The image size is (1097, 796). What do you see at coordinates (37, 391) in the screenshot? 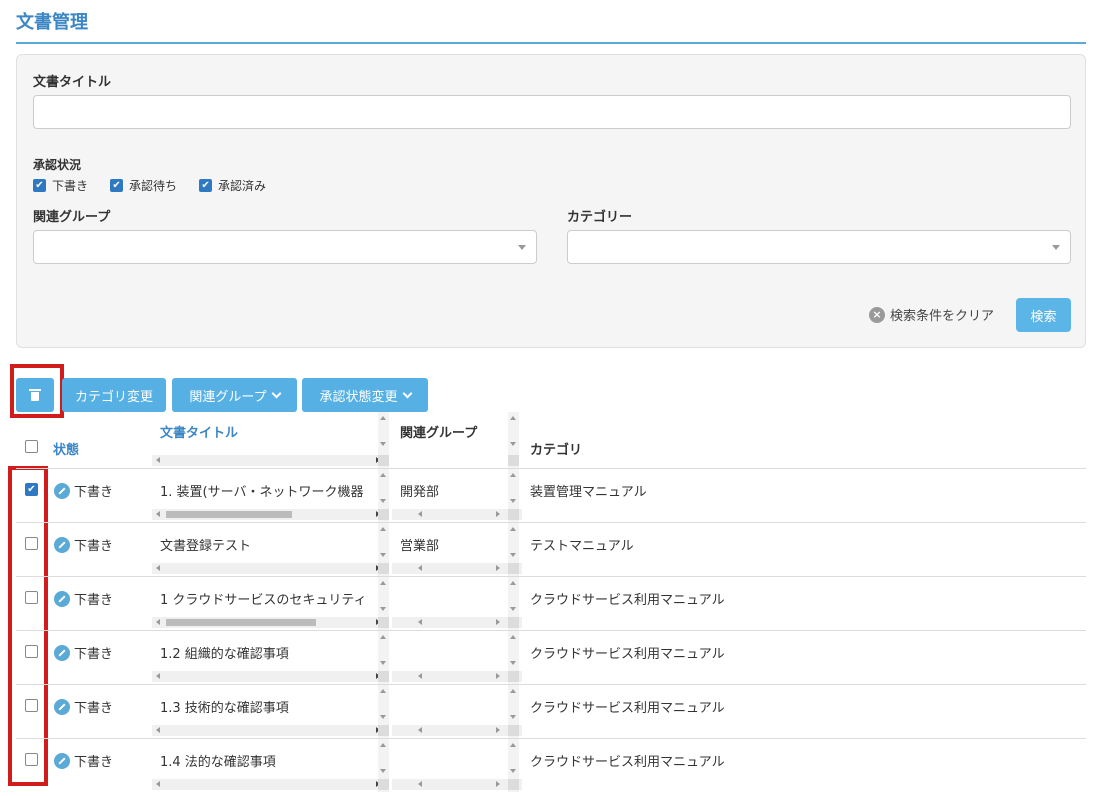
I see `highlight-delete-button` at bounding box center [37, 391].